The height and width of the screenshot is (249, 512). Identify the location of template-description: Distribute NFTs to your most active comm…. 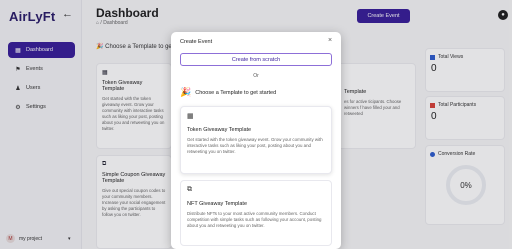
(254, 219).